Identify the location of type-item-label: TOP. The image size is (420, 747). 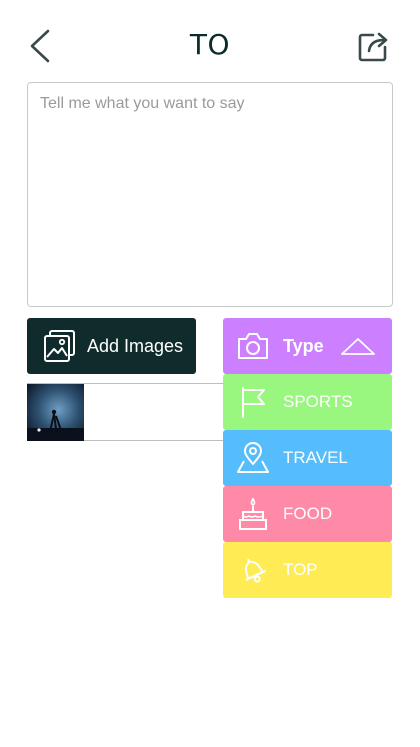
(300, 569).